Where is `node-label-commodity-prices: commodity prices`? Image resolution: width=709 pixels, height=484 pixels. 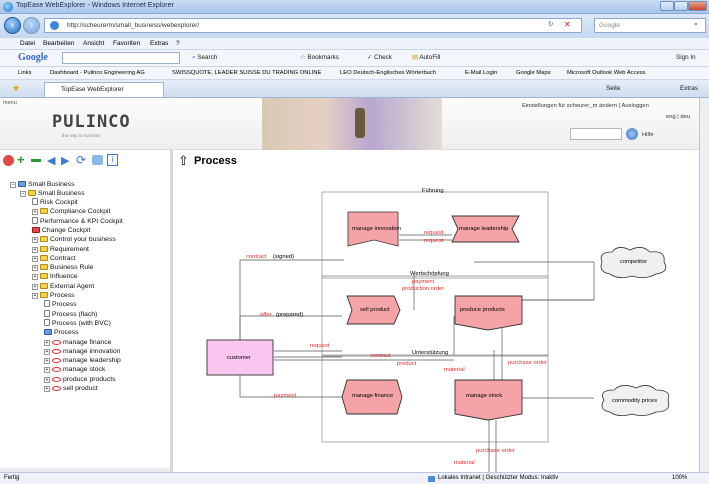 node-label-commodity-prices: commodity prices is located at coordinates (634, 401).